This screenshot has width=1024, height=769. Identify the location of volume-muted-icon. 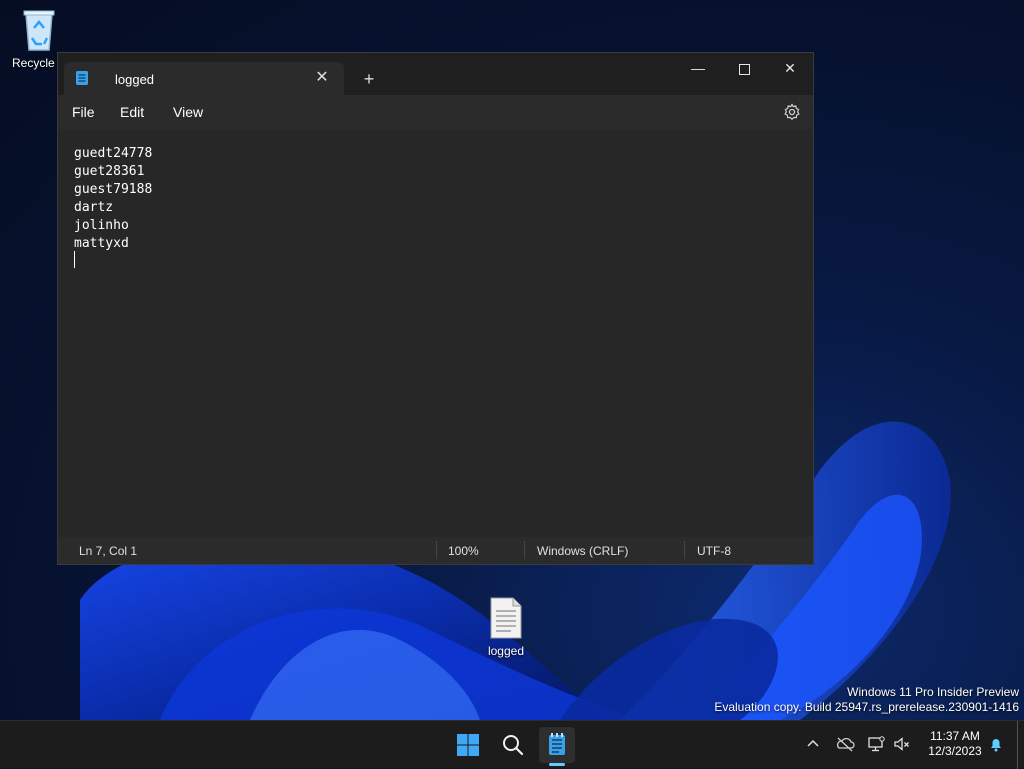
(902, 744).